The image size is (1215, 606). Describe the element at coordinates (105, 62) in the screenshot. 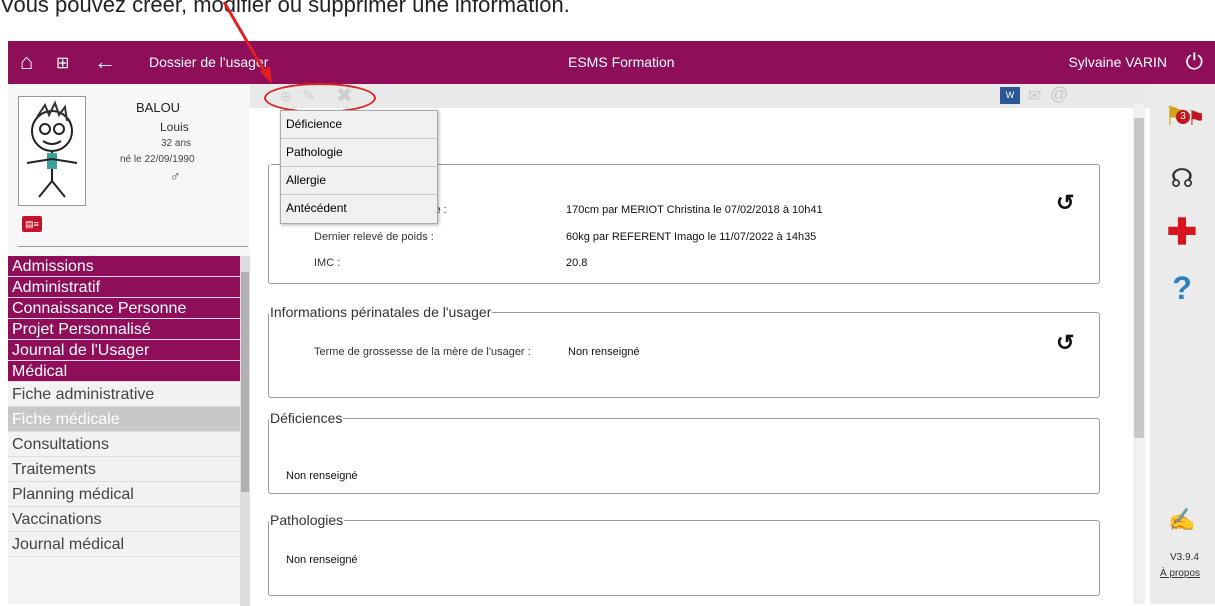

I see `back-arrow-icon: ←` at that location.